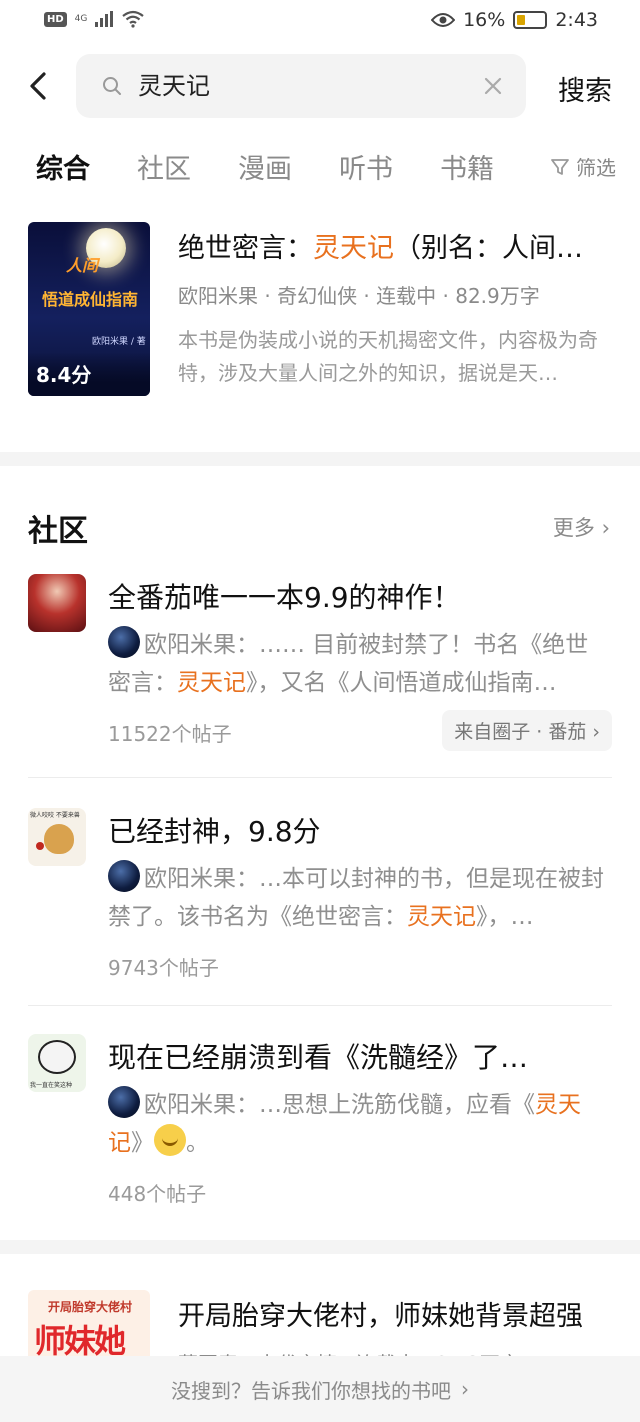 The height and width of the screenshot is (1422, 640). Describe the element at coordinates (284, 597) in the screenshot. I see `post-title: 全番茄唯一一本9.9的神作！` at that location.